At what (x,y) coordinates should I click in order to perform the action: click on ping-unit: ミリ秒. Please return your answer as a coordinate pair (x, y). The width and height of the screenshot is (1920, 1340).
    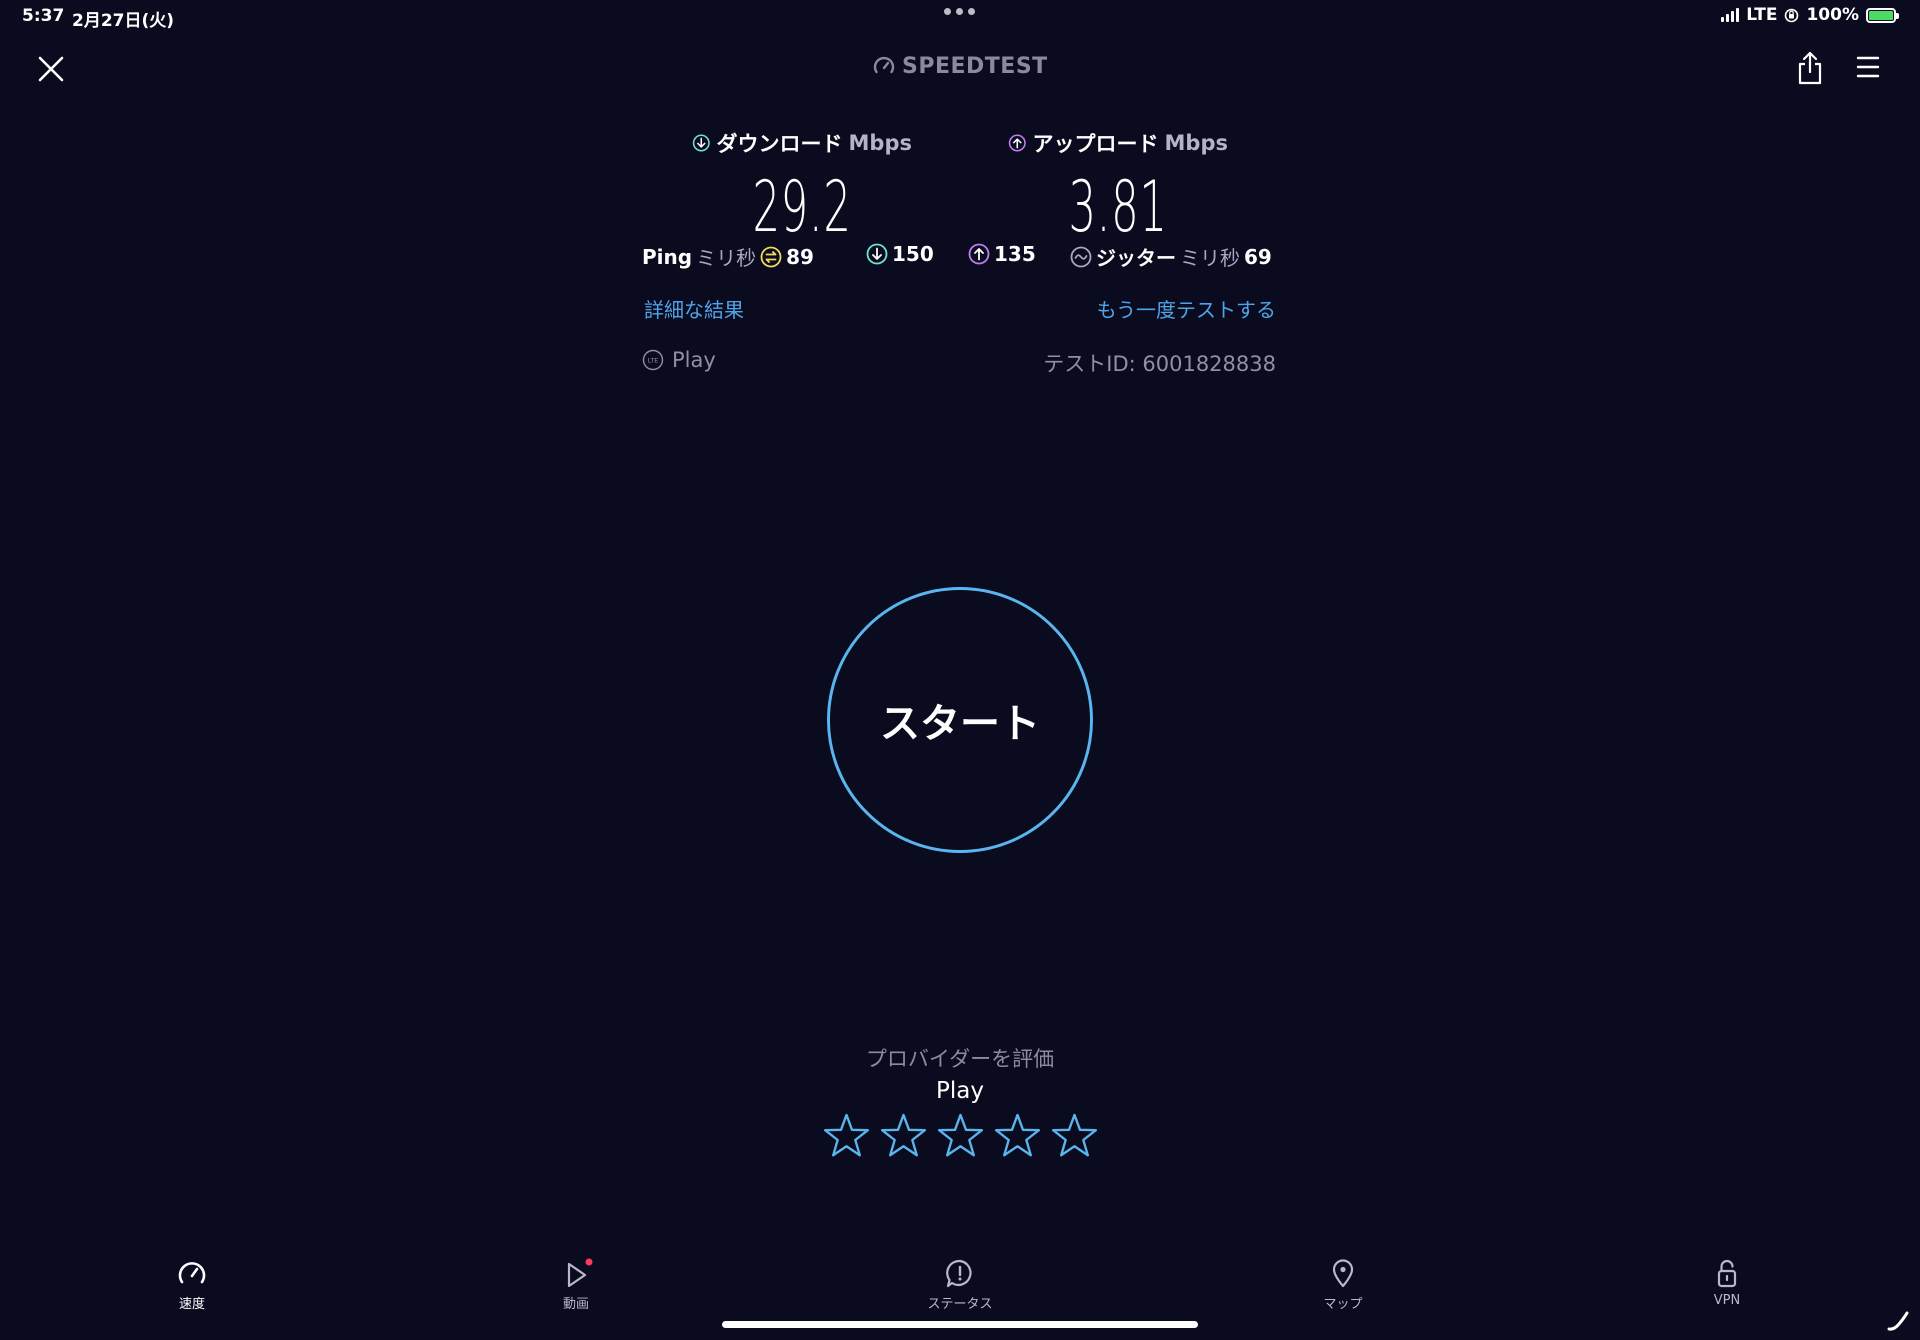
    Looking at the image, I should click on (726, 258).